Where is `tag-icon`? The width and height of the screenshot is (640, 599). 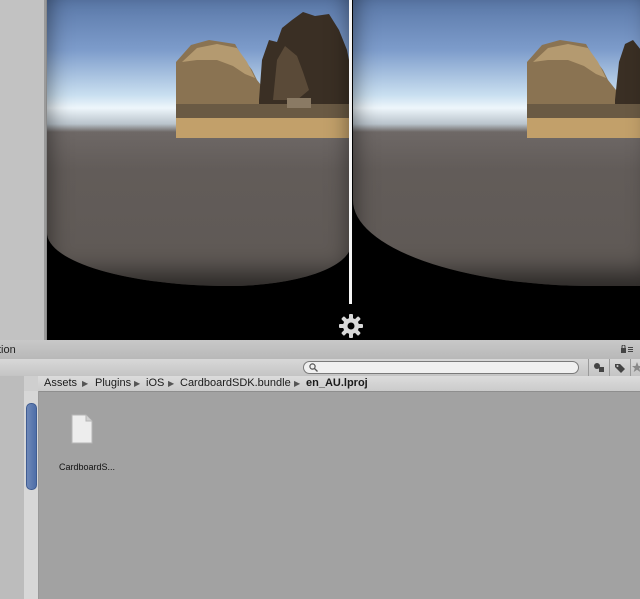 tag-icon is located at coordinates (620, 368).